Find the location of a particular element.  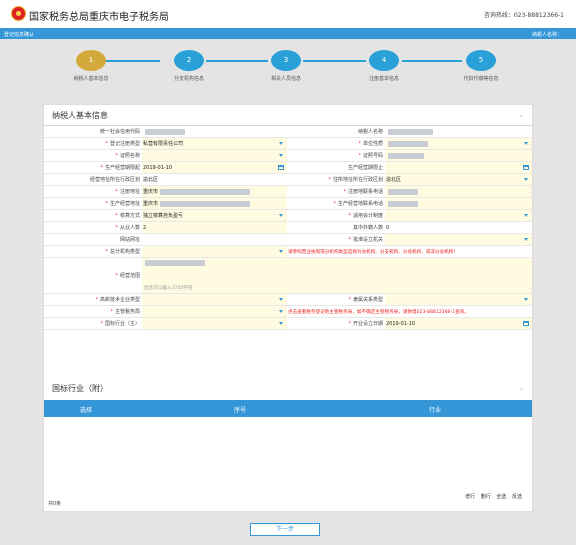

acc-system-select is located at coordinates (458, 215).